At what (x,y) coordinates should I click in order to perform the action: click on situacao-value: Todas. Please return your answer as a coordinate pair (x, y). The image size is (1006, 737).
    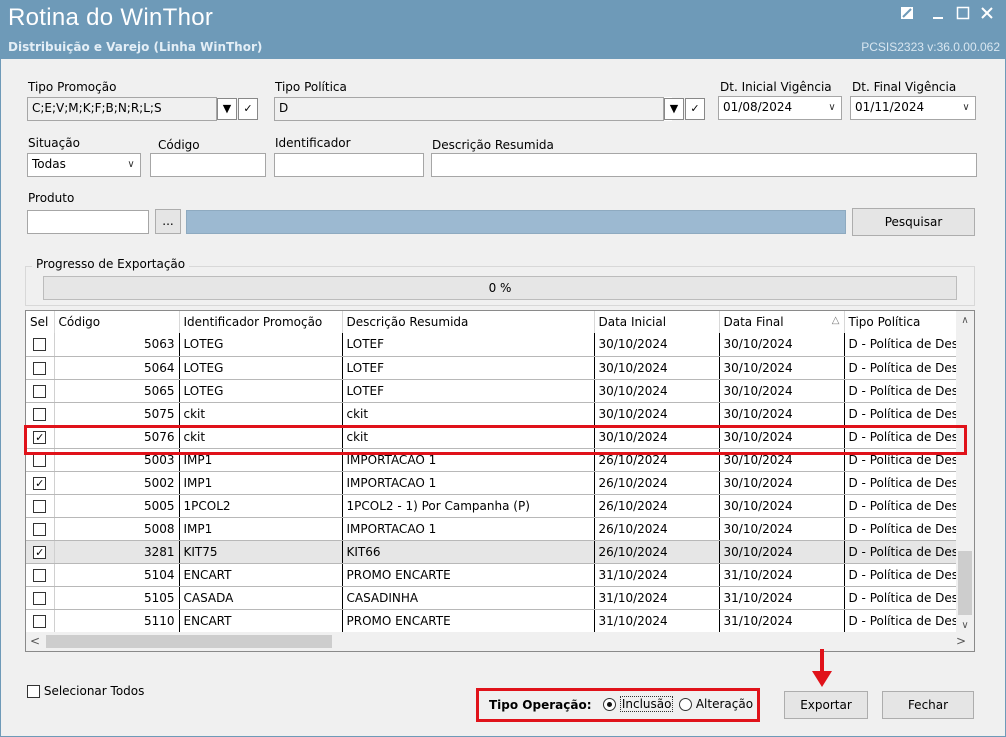
    Looking at the image, I should click on (49, 164).